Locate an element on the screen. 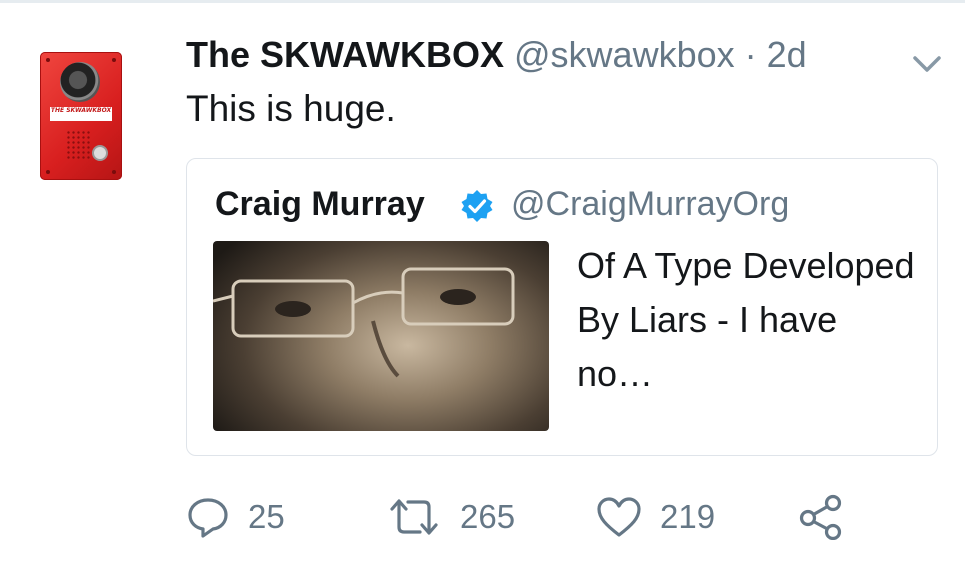 The height and width of the screenshot is (562, 965). display-name: The SKWAWKBOX is located at coordinates (345, 54).